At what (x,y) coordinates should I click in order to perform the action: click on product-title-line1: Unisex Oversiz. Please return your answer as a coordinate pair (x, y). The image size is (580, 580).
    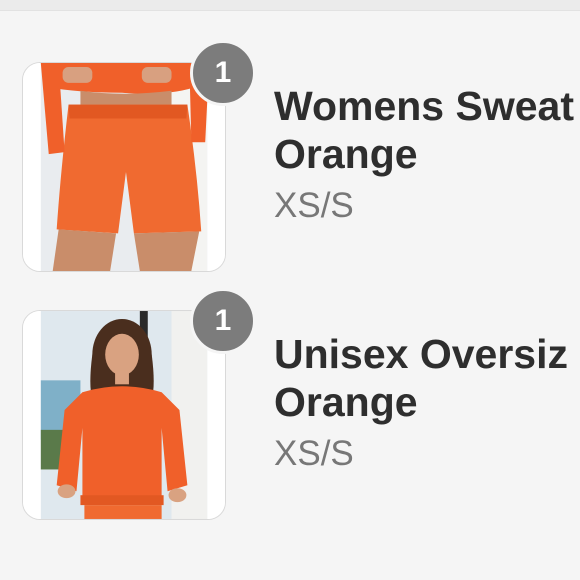
    Looking at the image, I should click on (421, 354).